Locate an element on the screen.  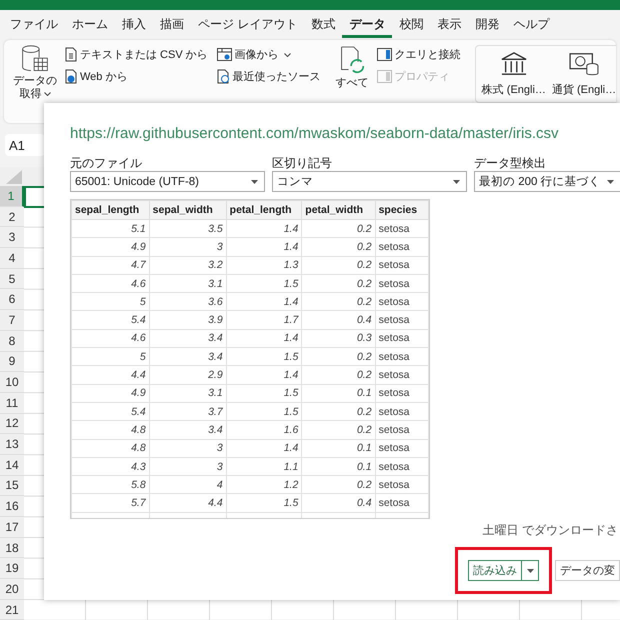
menu-tab: 数式 is located at coordinates (323, 26).